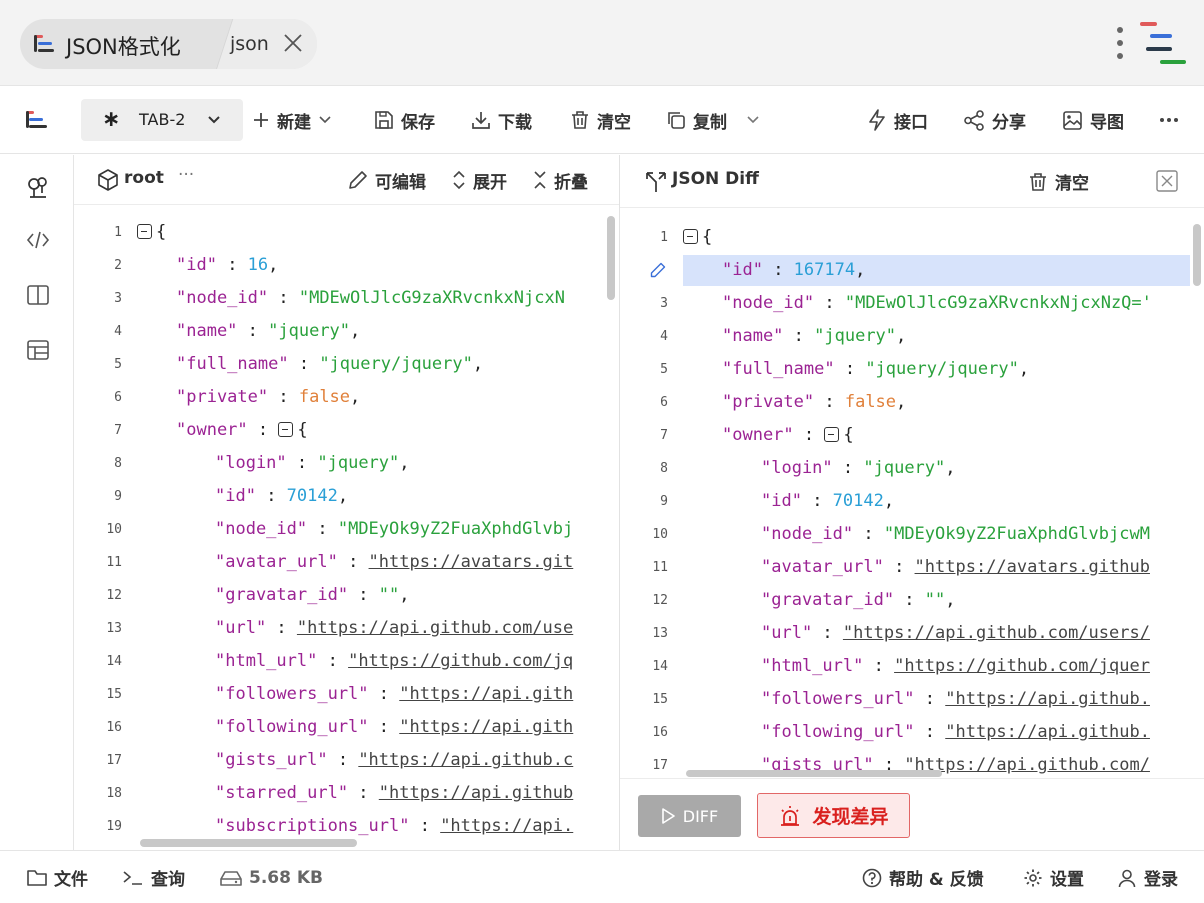 The height and width of the screenshot is (903, 1204). I want to click on chevron-down-icon, so click(753, 120).